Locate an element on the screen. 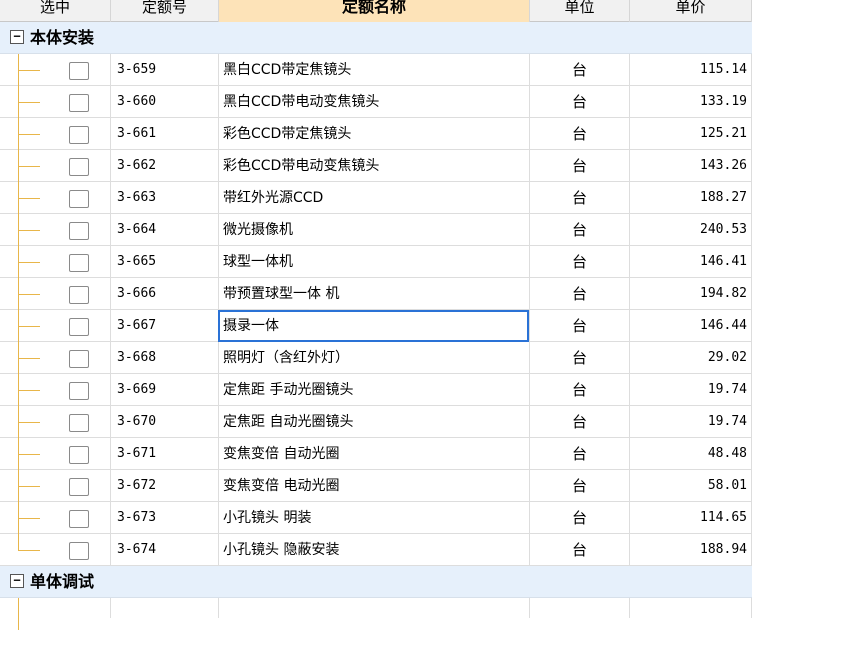  column-header-select: 选中 is located at coordinates (55, 11).